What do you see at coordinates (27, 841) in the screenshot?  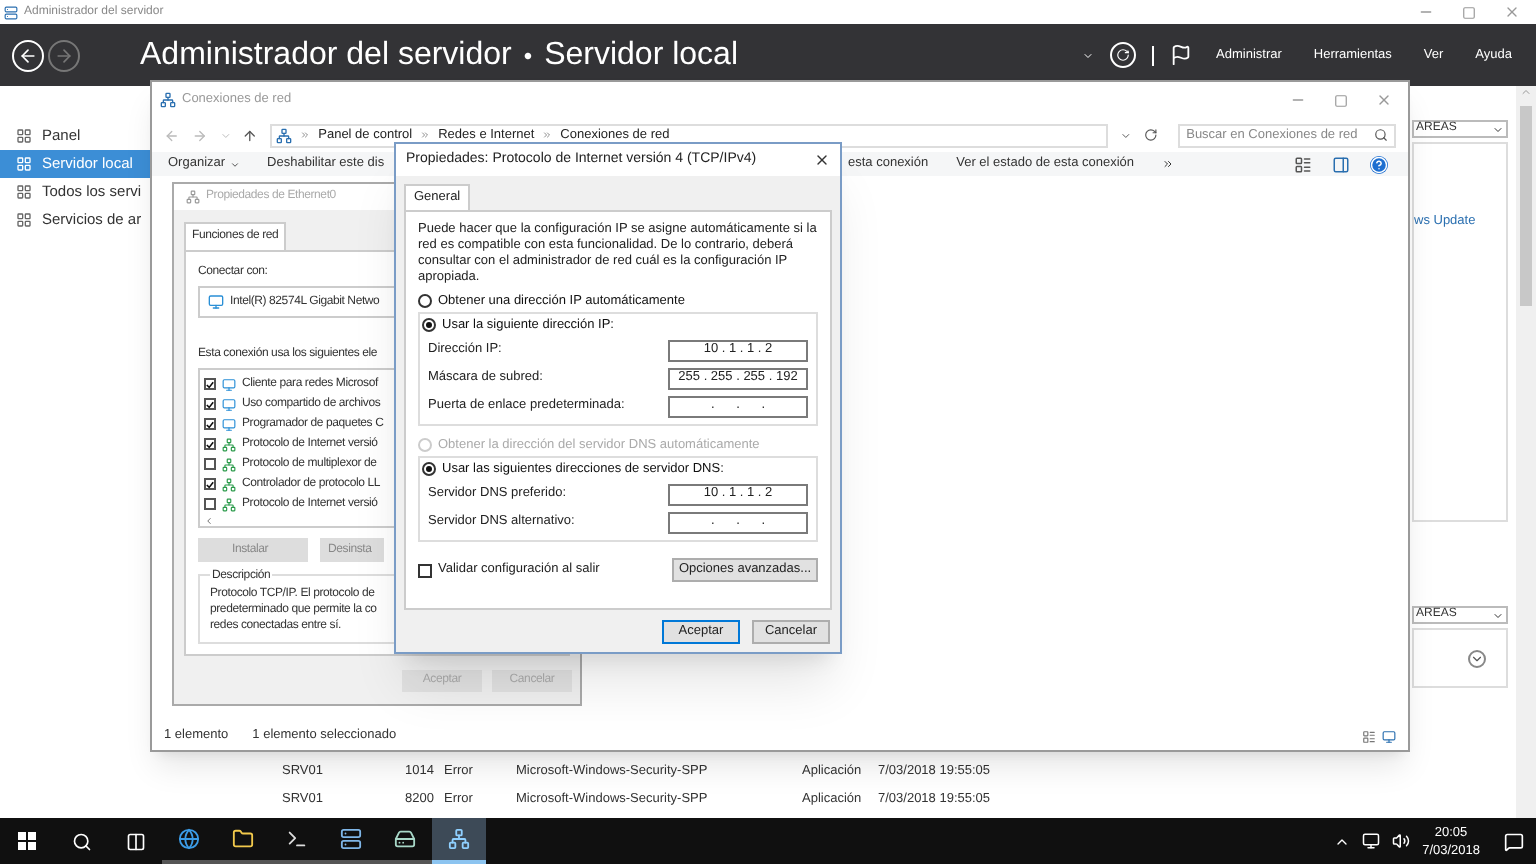 I see `windows-logo-icon` at bounding box center [27, 841].